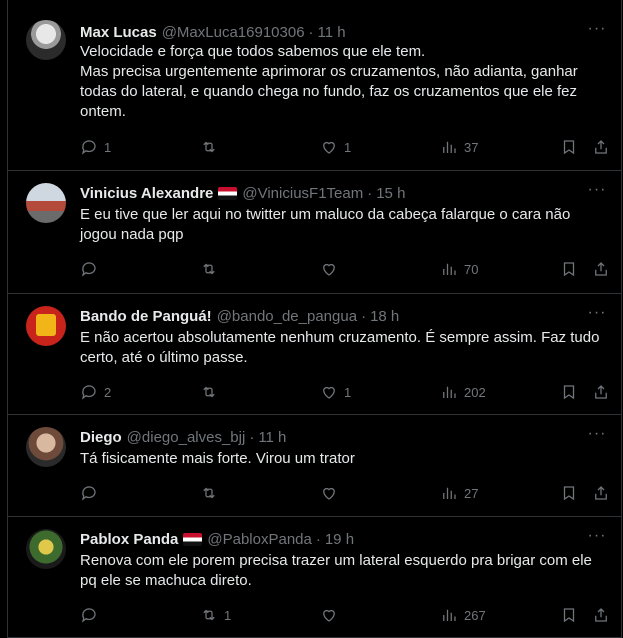  I want to click on reply-button: 1, so click(95, 147).